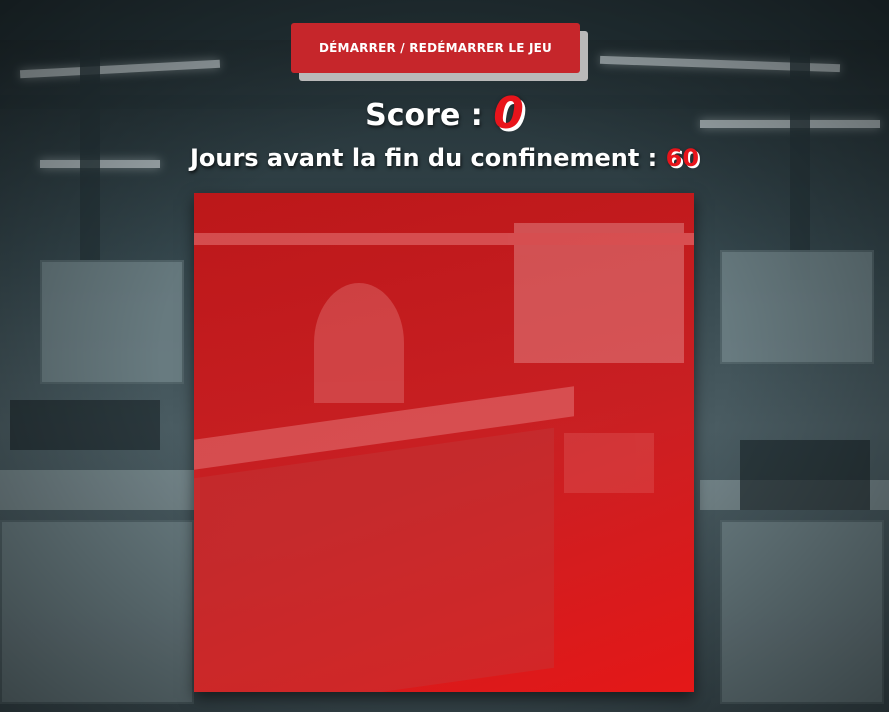 The height and width of the screenshot is (712, 889). Describe the element at coordinates (508, 113) in the screenshot. I see `score-value: 0` at that location.